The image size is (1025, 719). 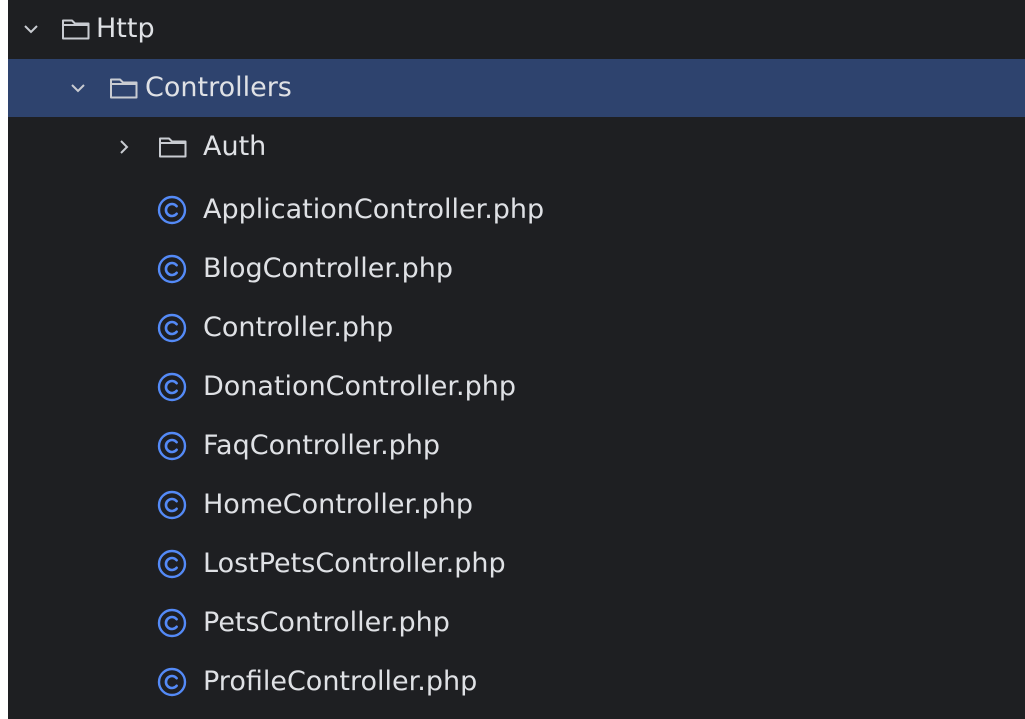 What do you see at coordinates (516, 269) in the screenshot?
I see `tree-item-file: BlogController.php` at bounding box center [516, 269].